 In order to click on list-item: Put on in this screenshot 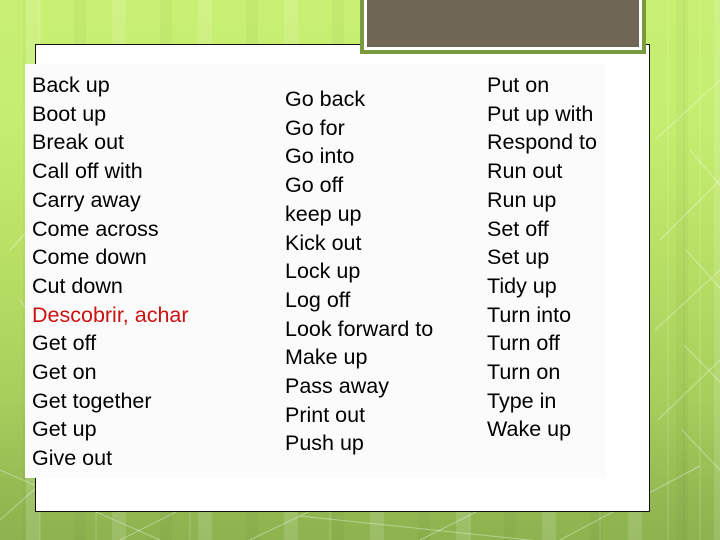, I will do `click(518, 85)`.